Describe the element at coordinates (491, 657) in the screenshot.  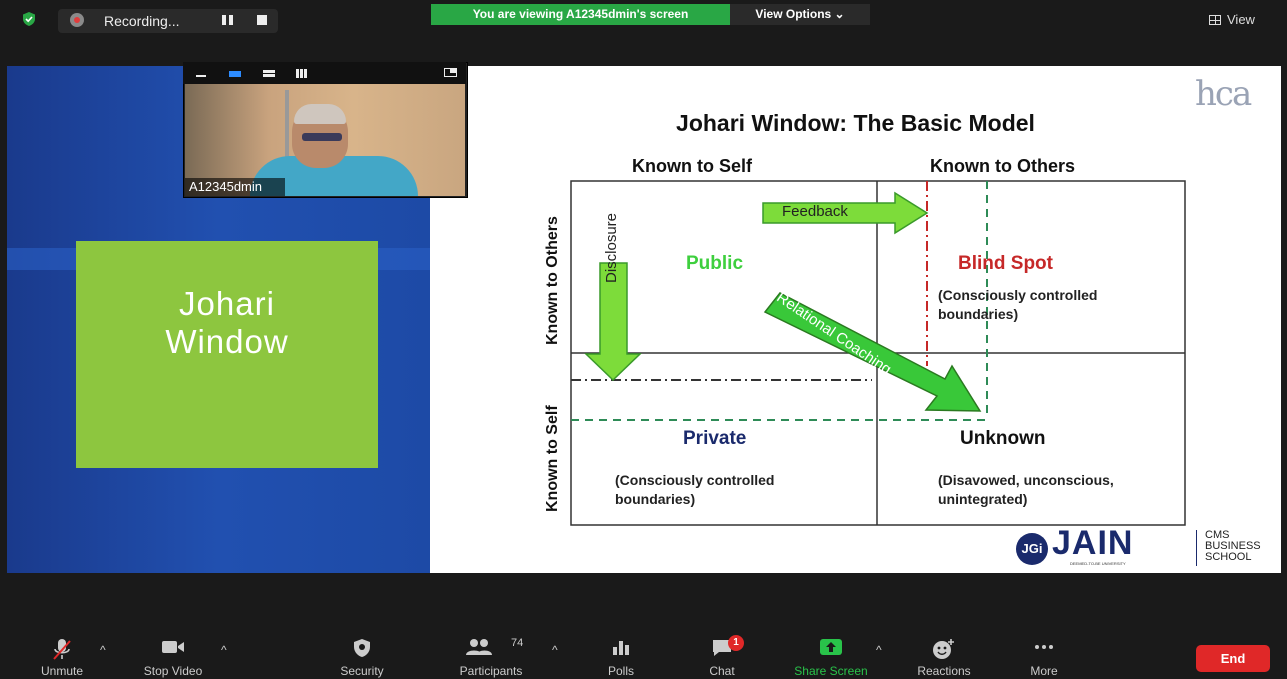
I see `participants-button: 74 Participants` at that location.